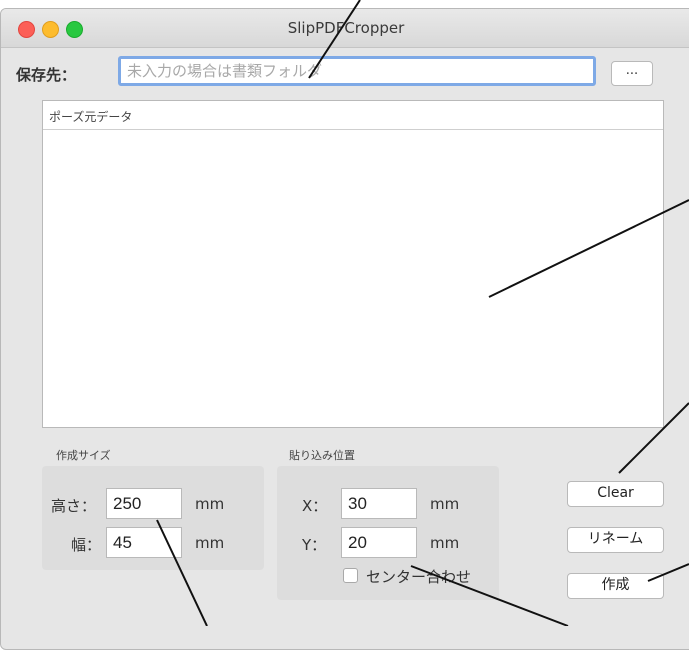 This screenshot has height=650, width=689. What do you see at coordinates (210, 543) in the screenshot?
I see `width-unit: mm` at bounding box center [210, 543].